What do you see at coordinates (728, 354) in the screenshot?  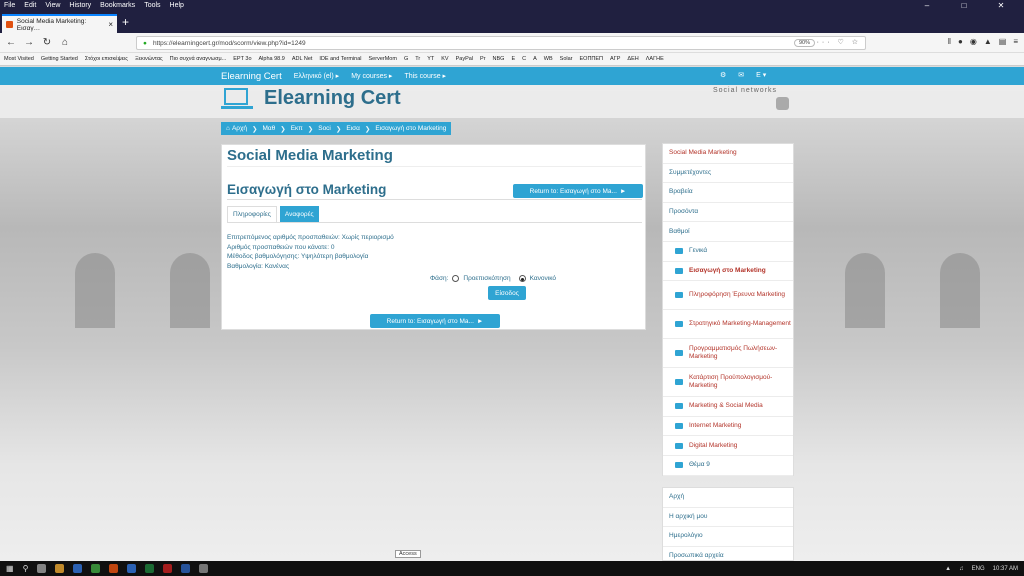 I see `sidebar-item: Προγραμματισμός Πωλήσεων-Marketing` at bounding box center [728, 354].